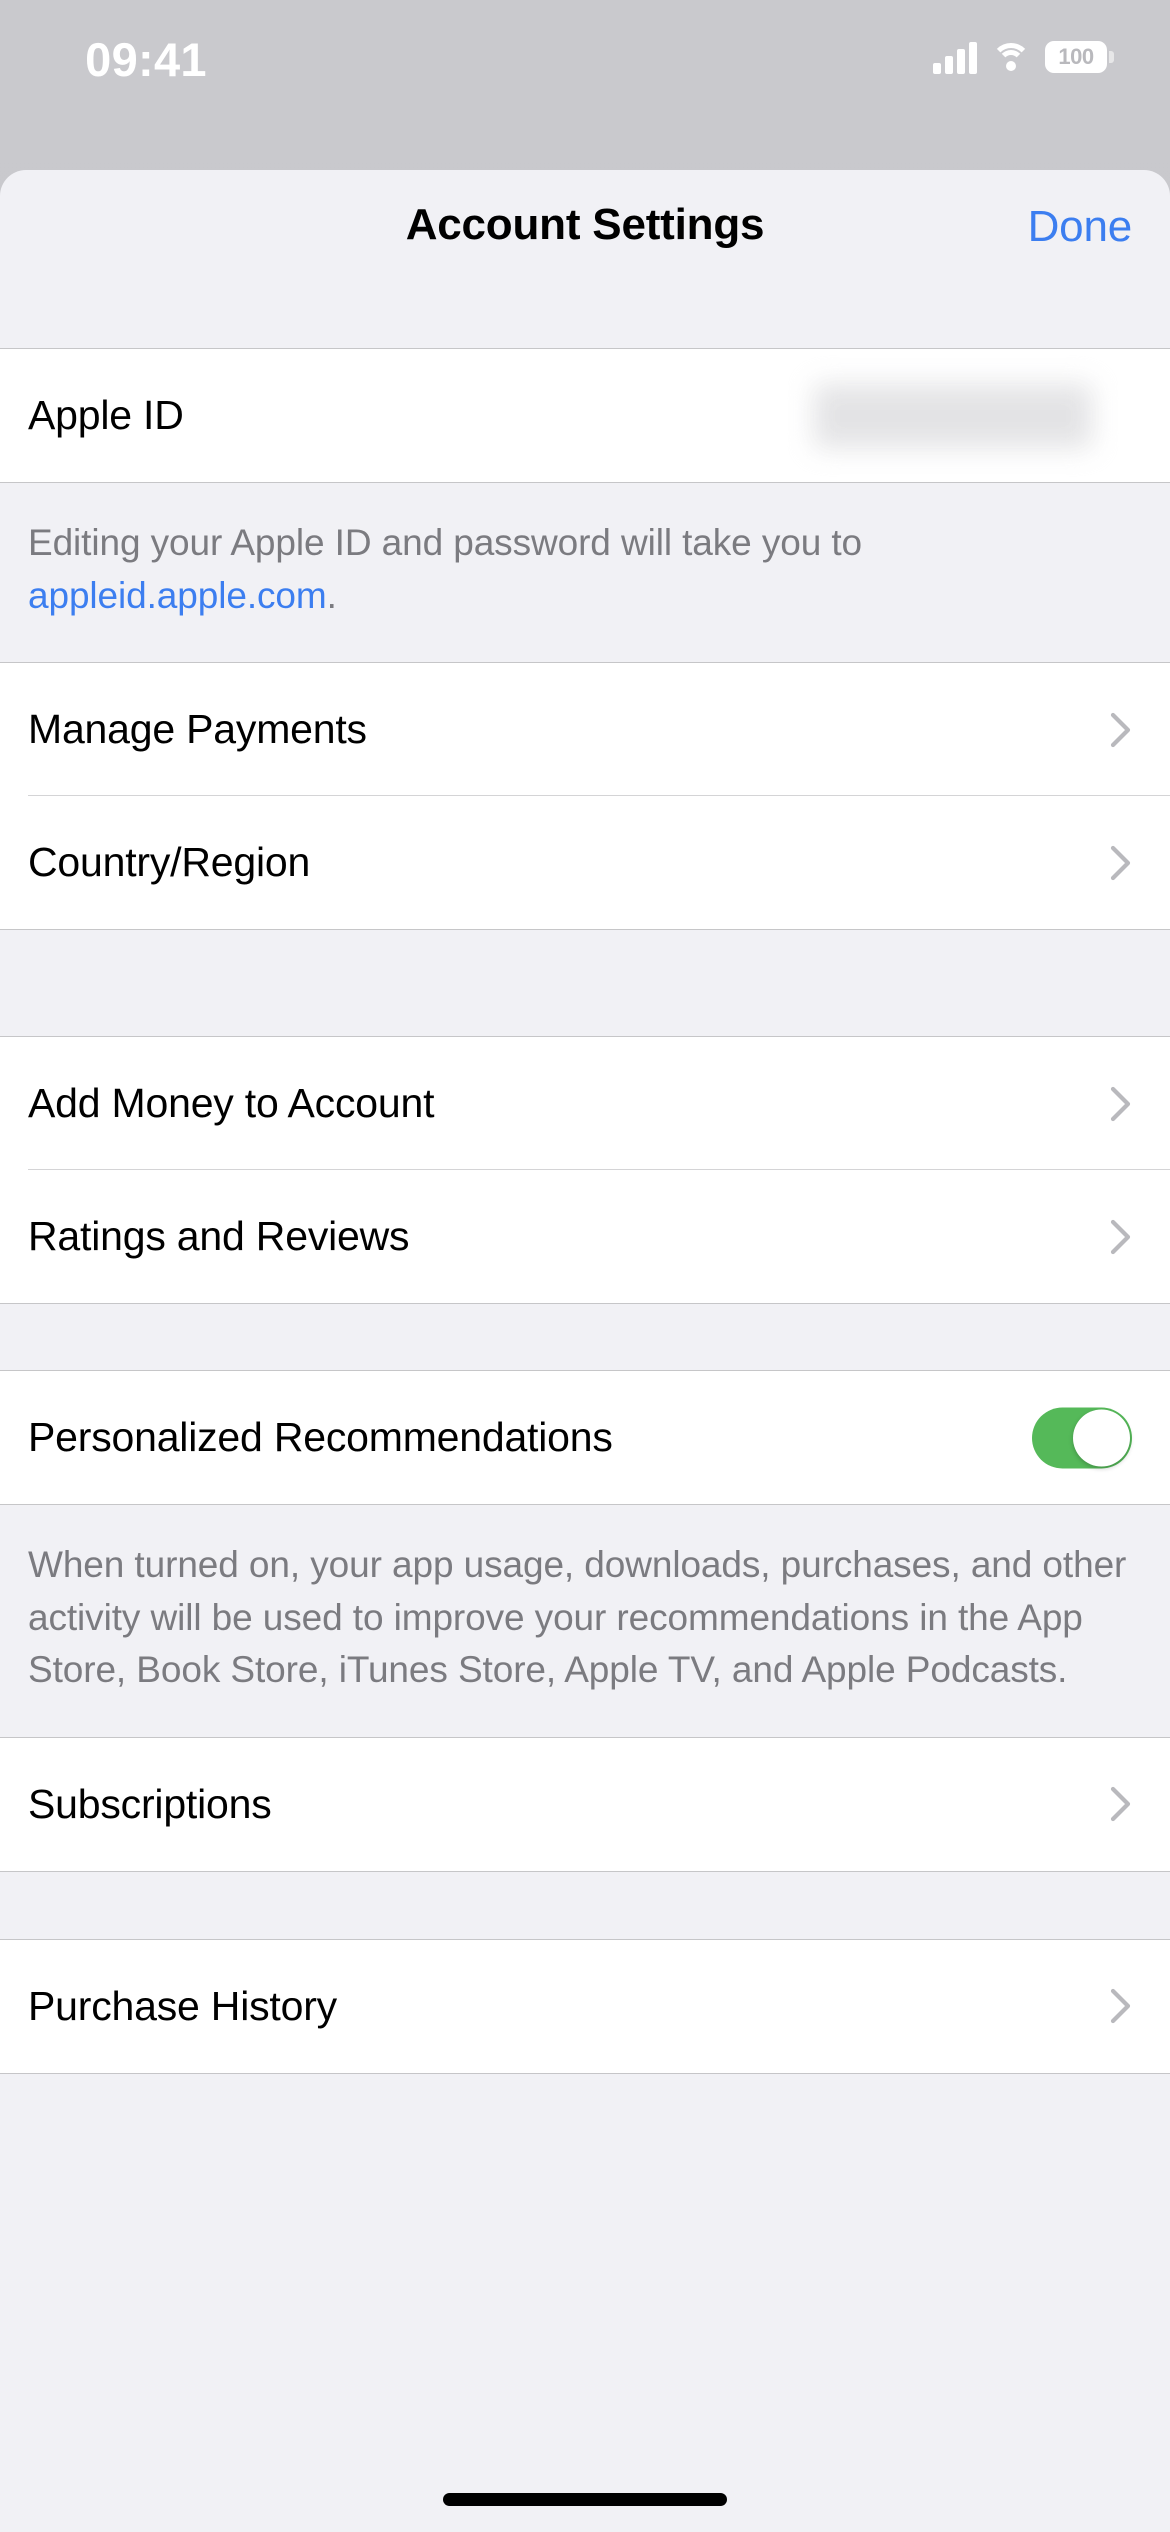  I want to click on navigation-bar: Account Settings Done, so click(585, 259).